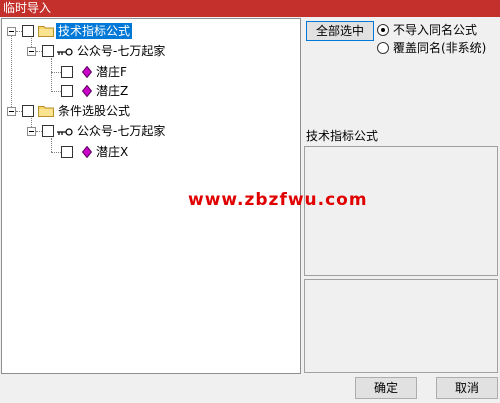 The height and width of the screenshot is (403, 500). I want to click on ok-button: 确定, so click(386, 388).